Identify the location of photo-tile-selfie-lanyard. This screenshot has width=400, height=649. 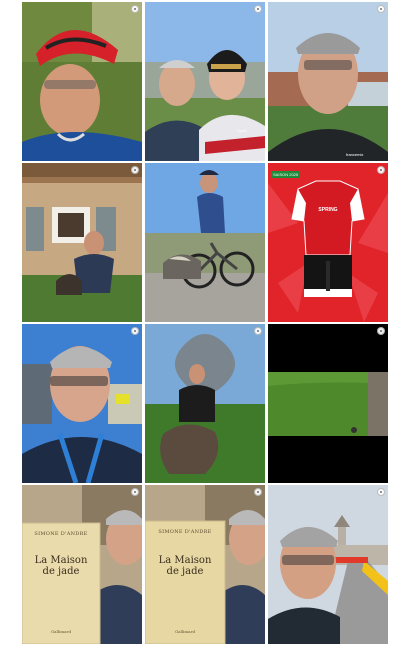
(82, 403).